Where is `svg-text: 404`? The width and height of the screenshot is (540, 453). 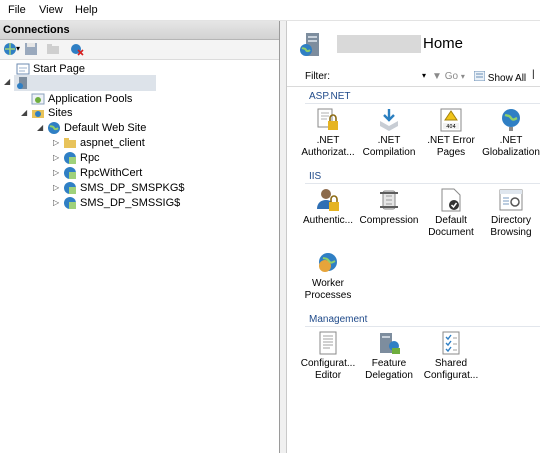
svg-text: 404 is located at coordinates (451, 127).